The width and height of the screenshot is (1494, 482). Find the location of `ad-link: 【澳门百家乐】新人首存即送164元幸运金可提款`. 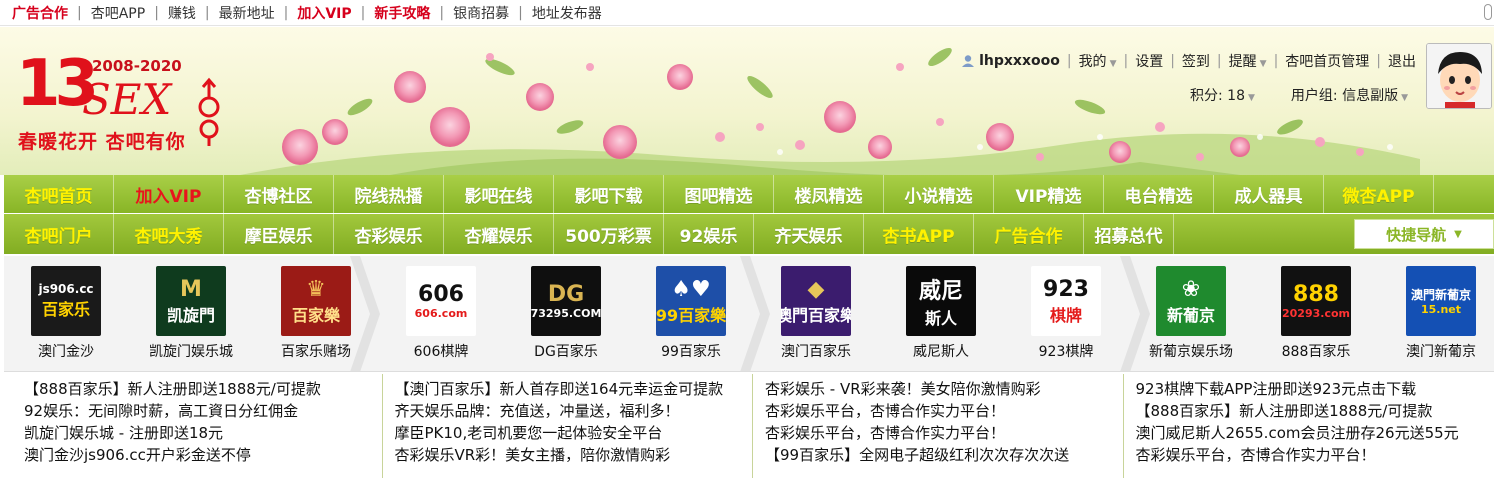

ad-link: 【澳门百家乐】新人首存即送164元幸运金可提款 is located at coordinates (574, 389).